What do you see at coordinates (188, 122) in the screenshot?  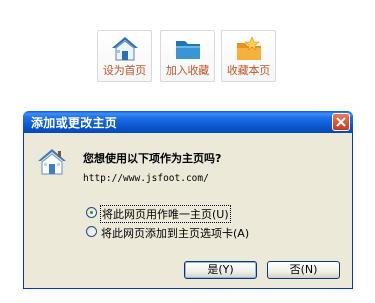 I see `dialog-titlebar: 添加或更改主页` at bounding box center [188, 122].